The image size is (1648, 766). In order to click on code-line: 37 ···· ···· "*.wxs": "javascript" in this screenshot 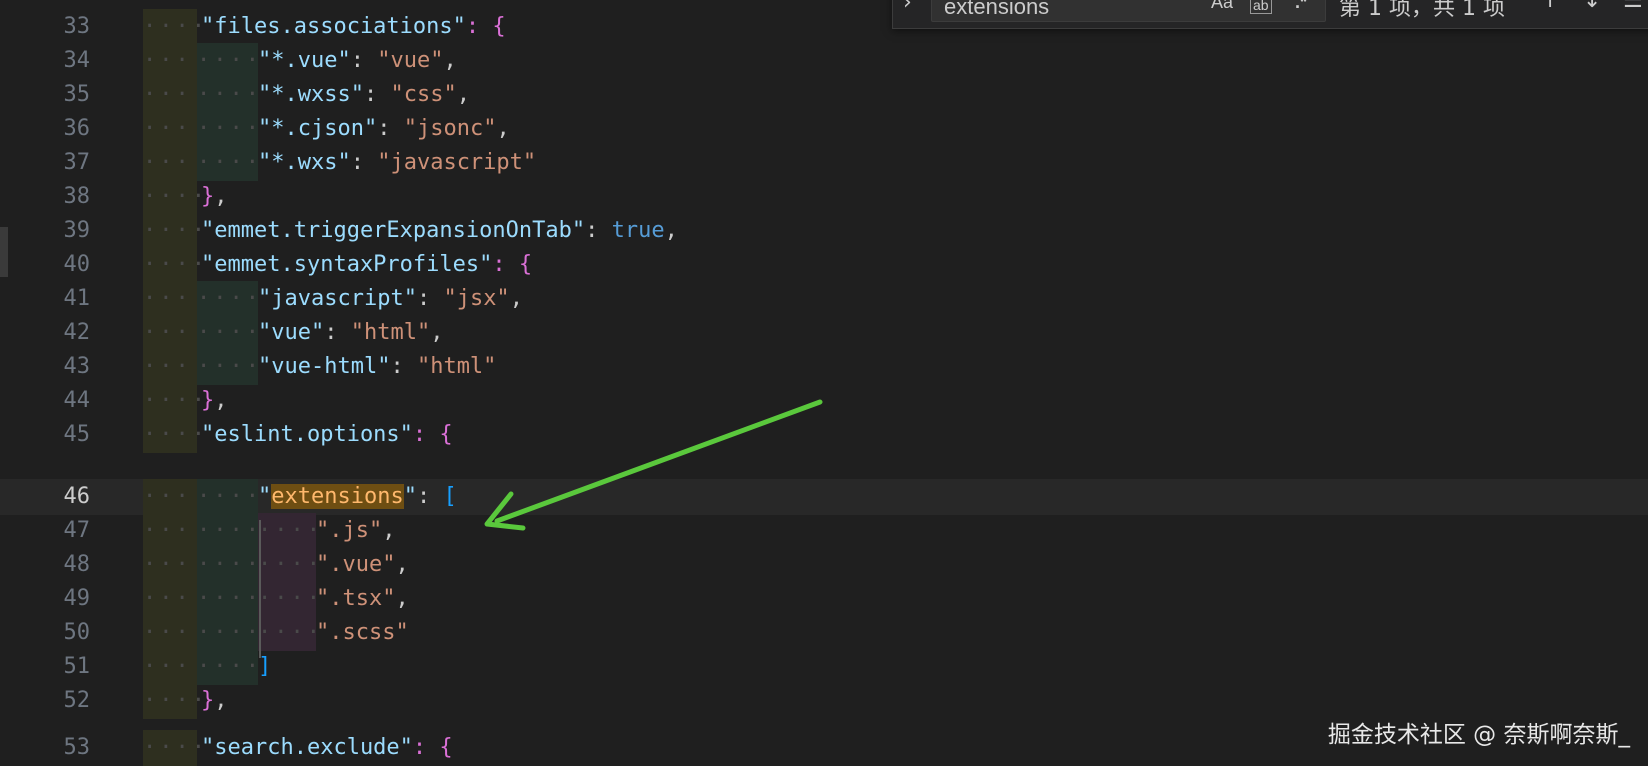, I will do `click(824, 163)`.